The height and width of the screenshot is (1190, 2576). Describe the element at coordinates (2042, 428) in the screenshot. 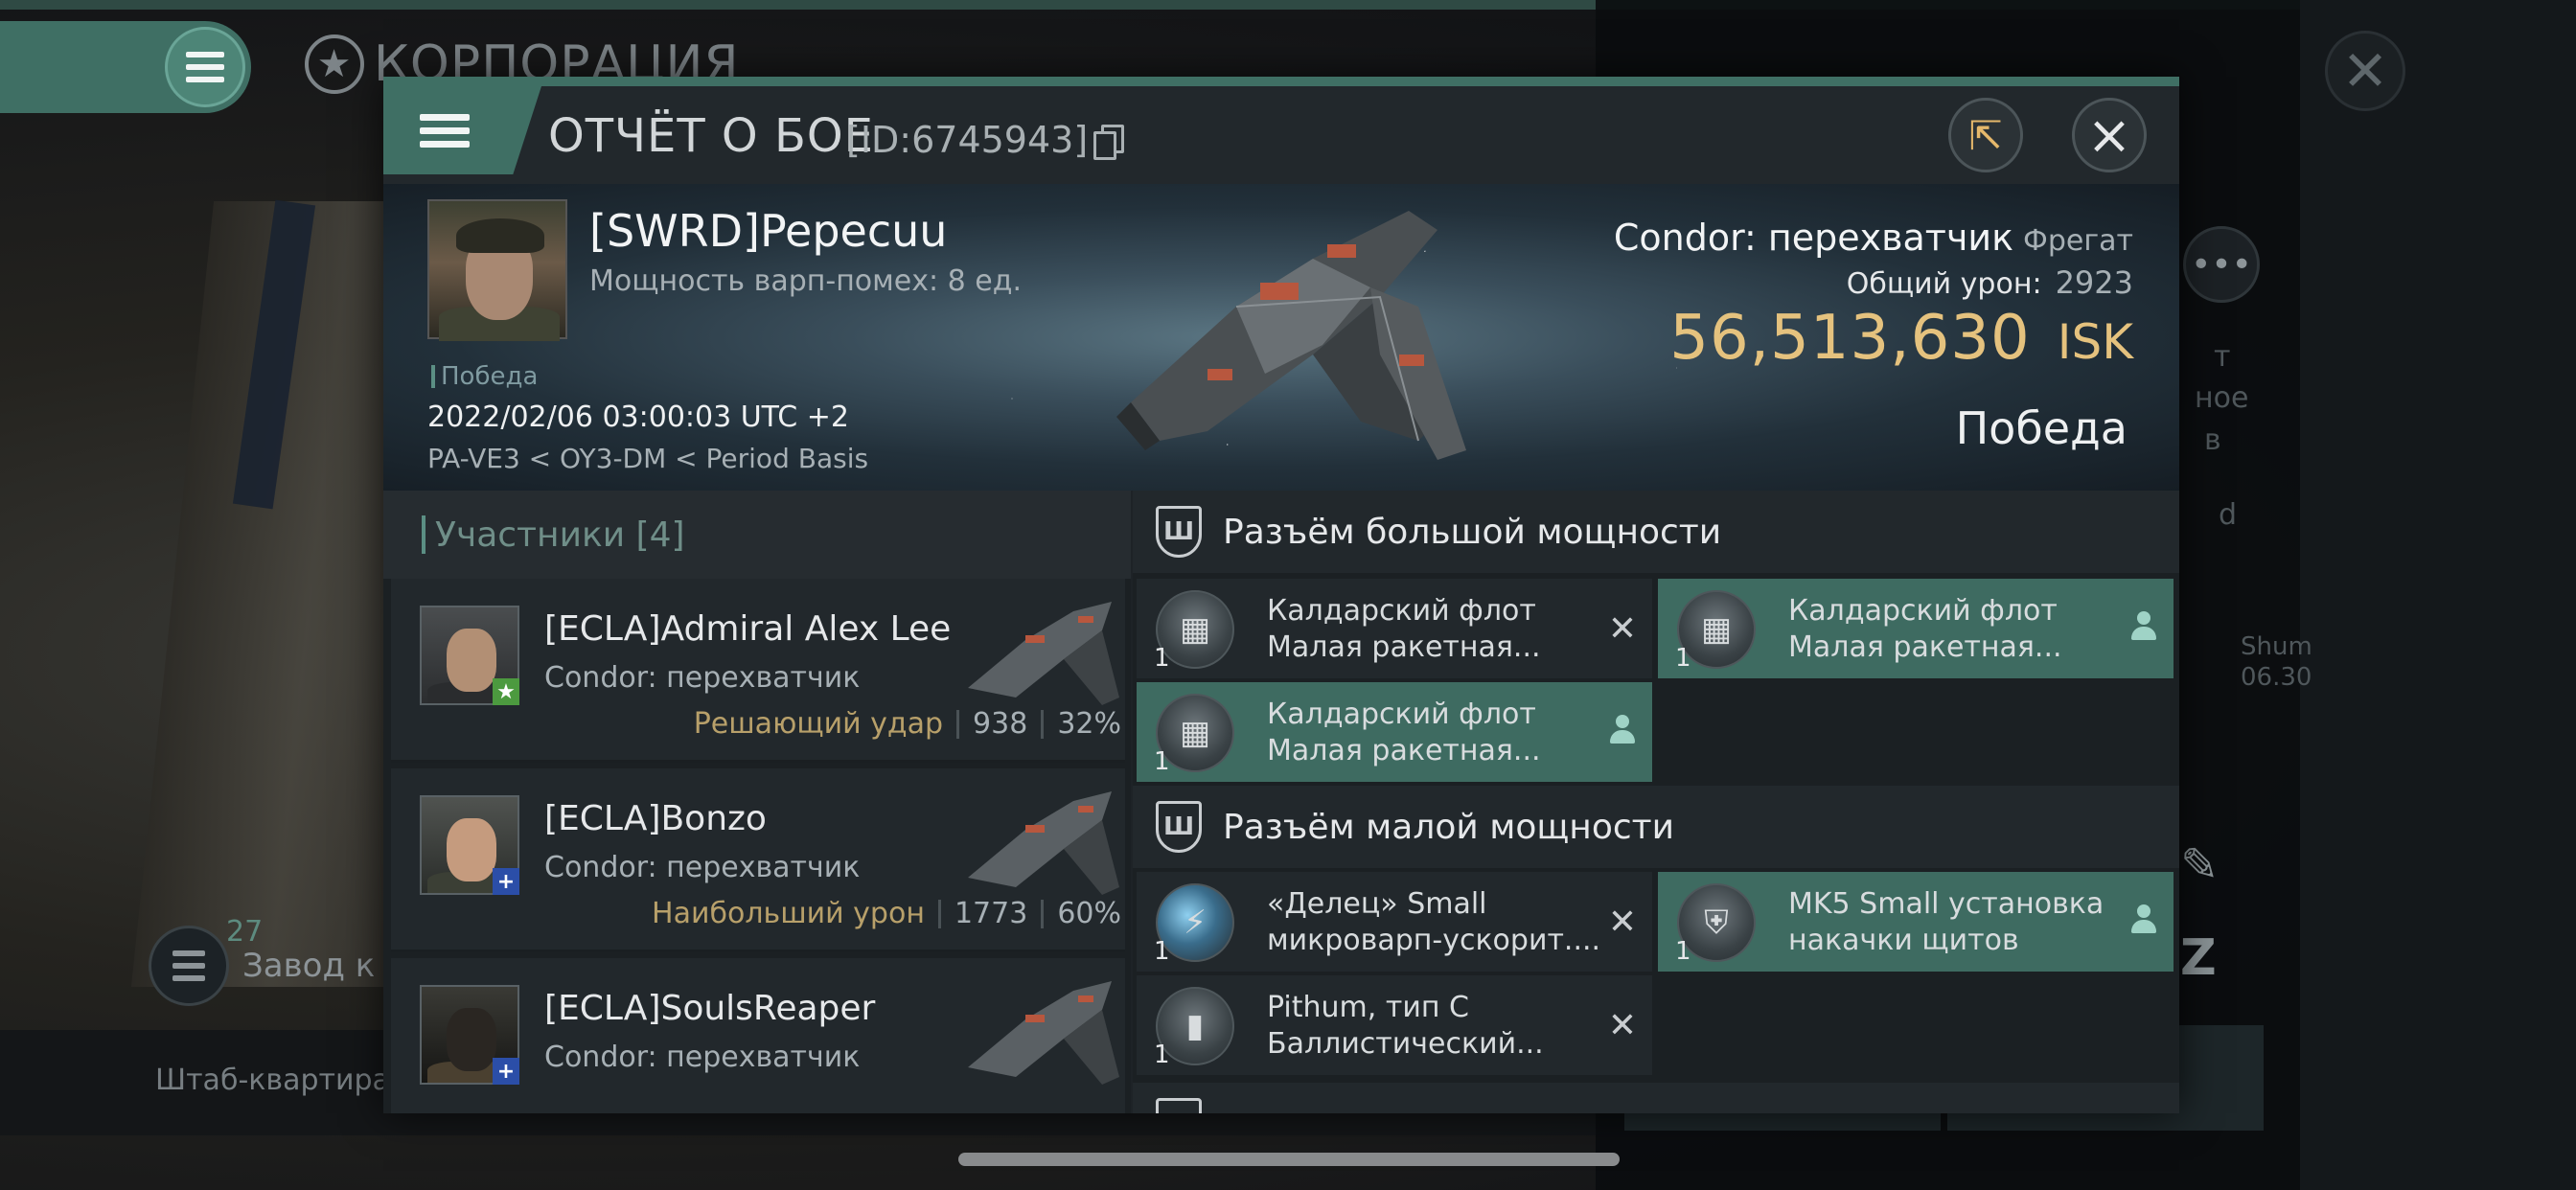

I see `result-label: Победа` at that location.